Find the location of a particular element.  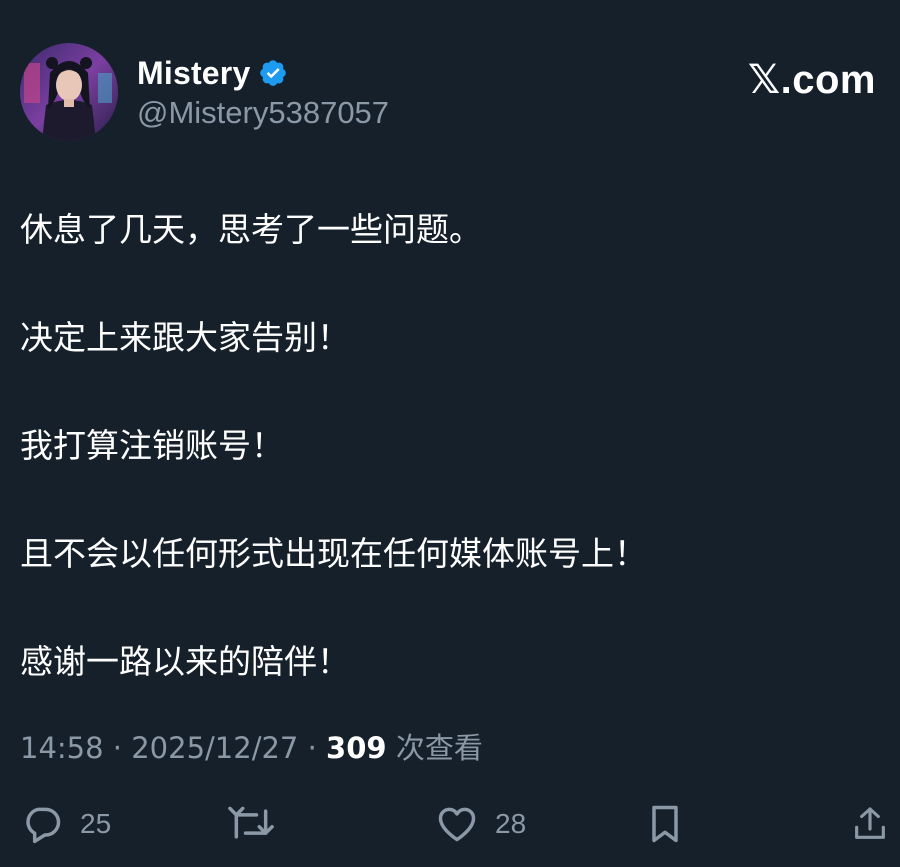

post-paragraph: 感谢一路以来的陪伴！ is located at coordinates (185, 661).